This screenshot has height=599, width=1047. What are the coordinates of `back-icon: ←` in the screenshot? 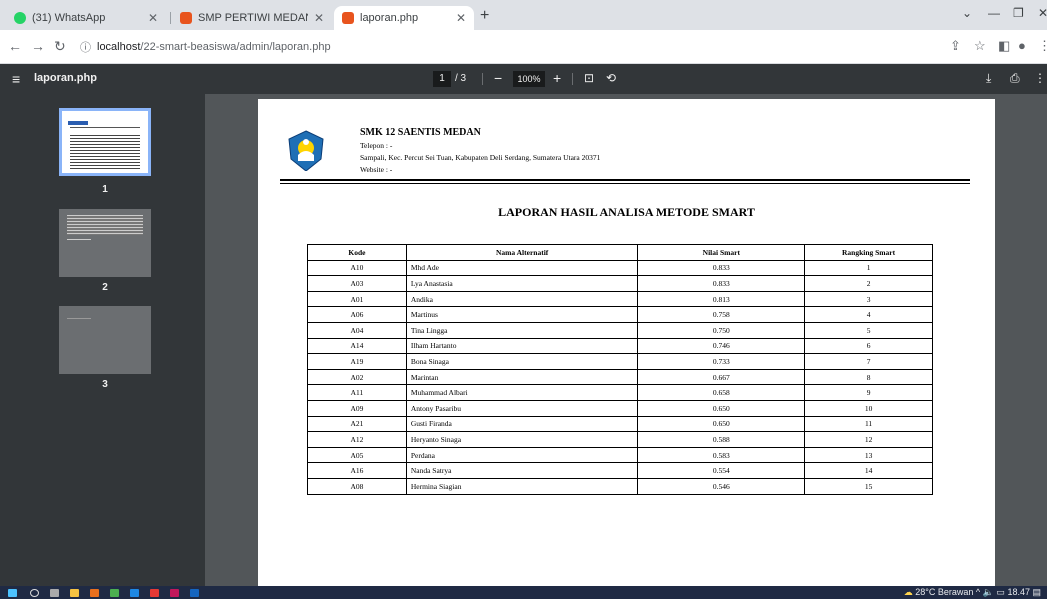 It's located at (15, 46).